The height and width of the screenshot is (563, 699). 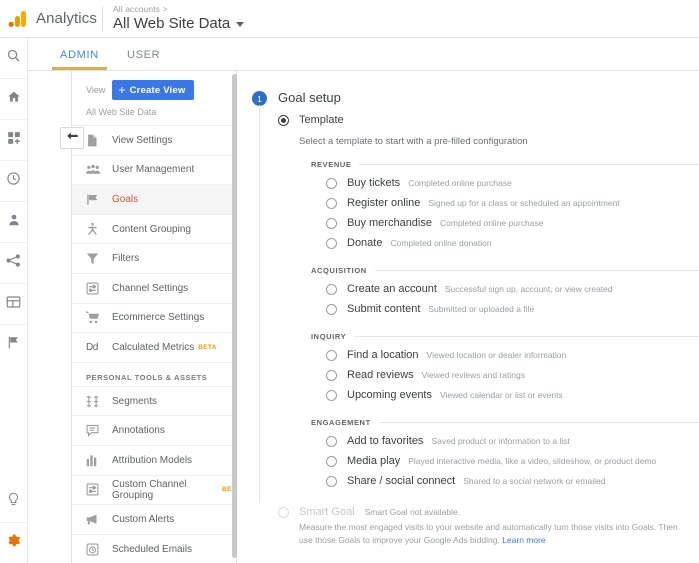 I want to click on search-icon-button, so click(x=13, y=58).